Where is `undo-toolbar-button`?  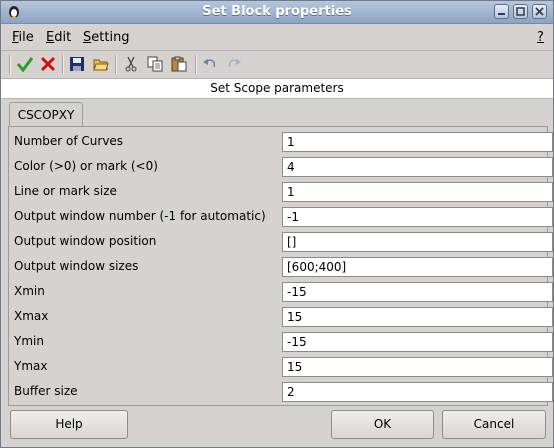
undo-toolbar-button is located at coordinates (210, 64).